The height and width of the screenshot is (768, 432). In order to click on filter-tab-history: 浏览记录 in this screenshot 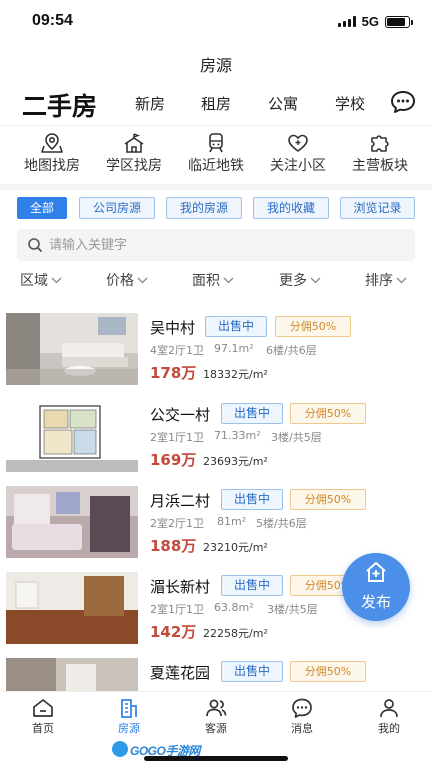, I will do `click(377, 208)`.